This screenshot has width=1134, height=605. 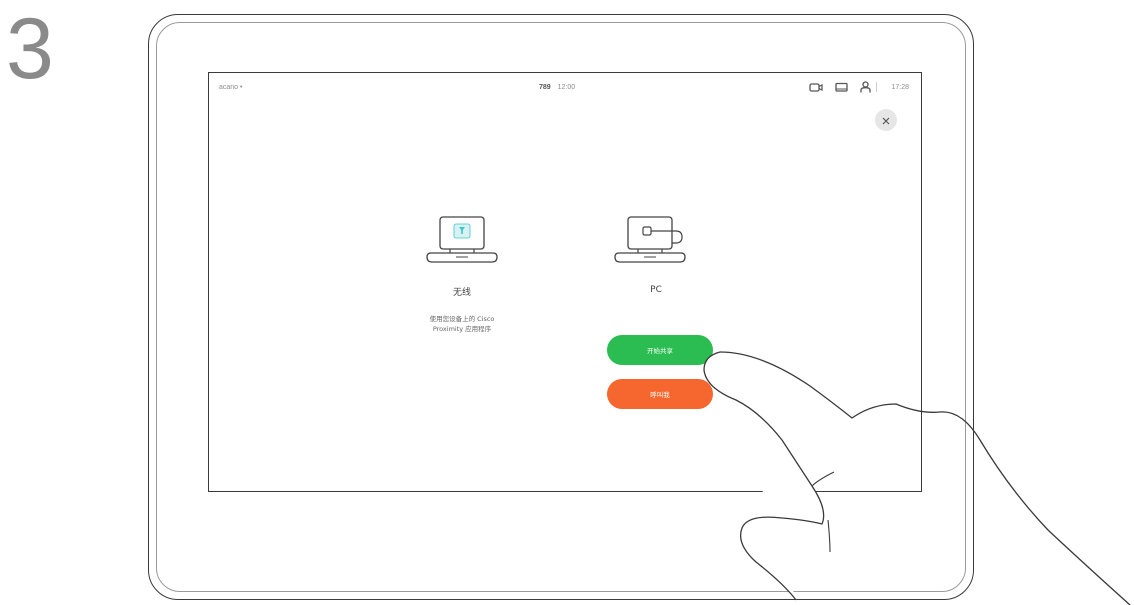 I want to click on wireless-option: 无线 使用您设备上的 Cisco Proximity 应用程序, so click(x=462, y=274).